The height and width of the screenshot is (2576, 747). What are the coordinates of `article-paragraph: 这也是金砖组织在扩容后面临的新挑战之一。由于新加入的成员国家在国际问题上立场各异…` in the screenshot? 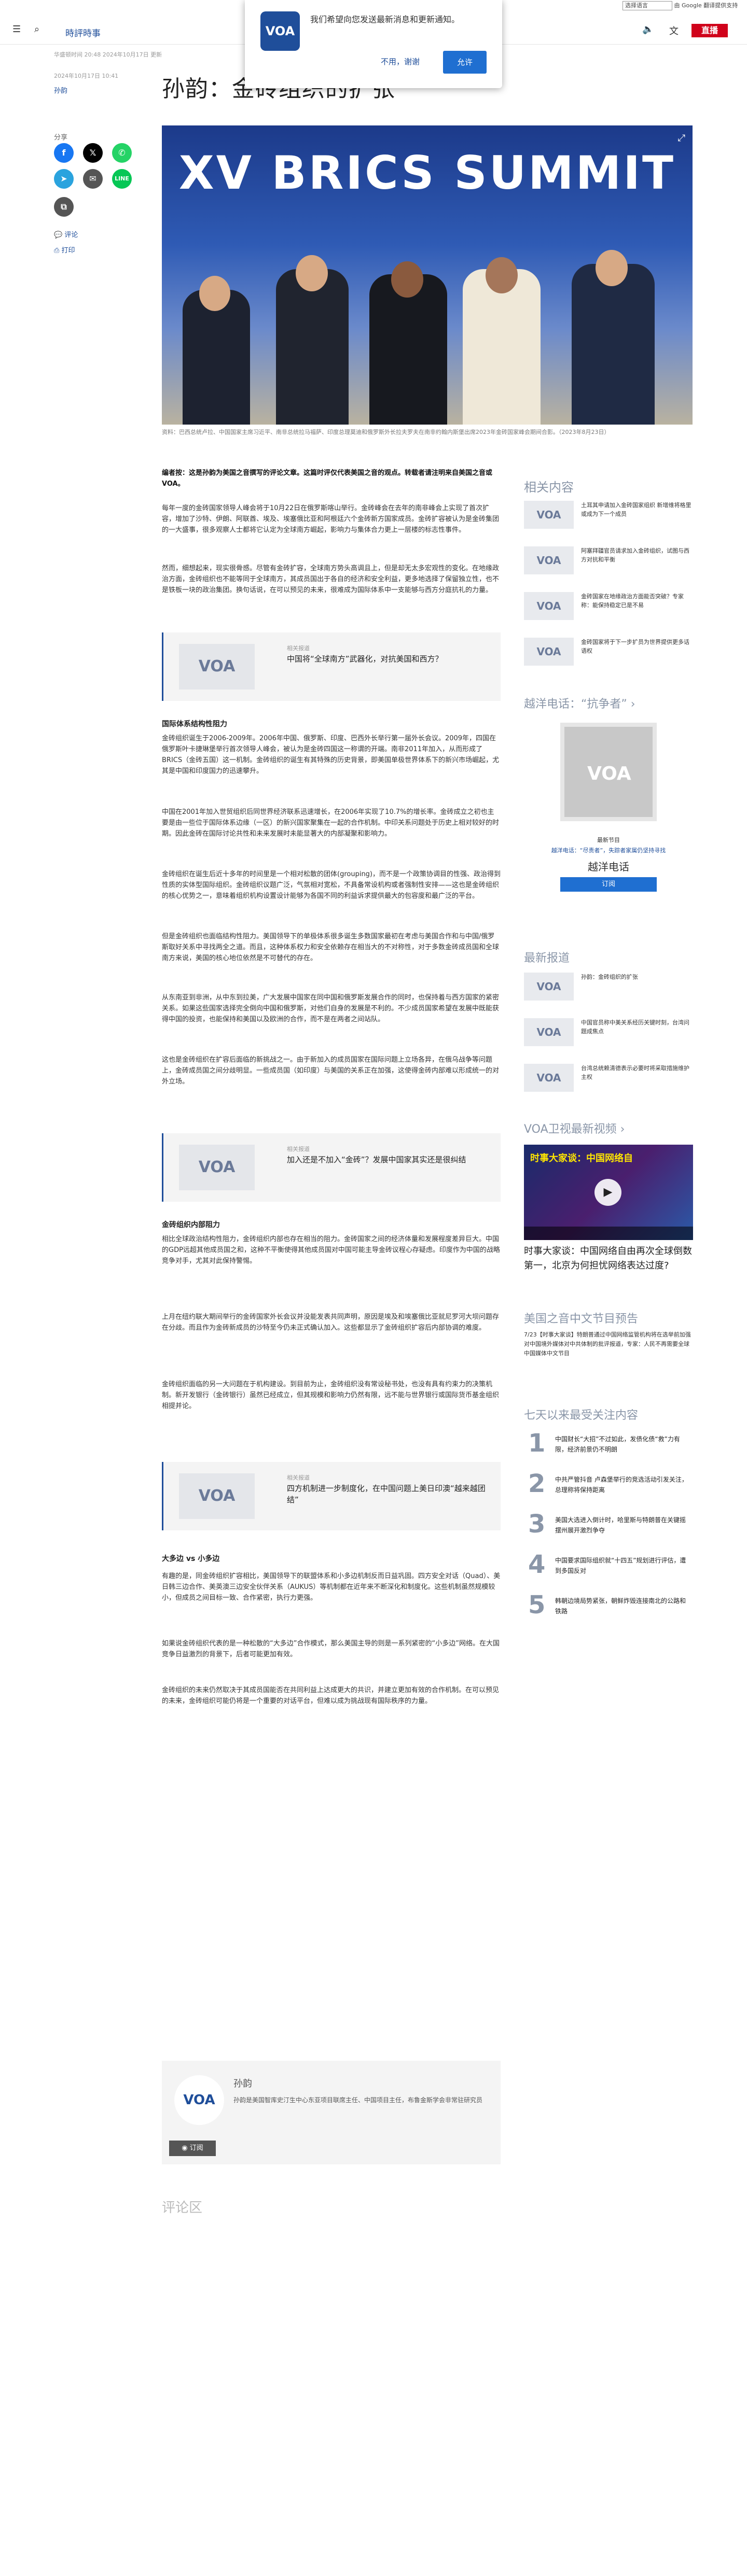 It's located at (331, 1071).